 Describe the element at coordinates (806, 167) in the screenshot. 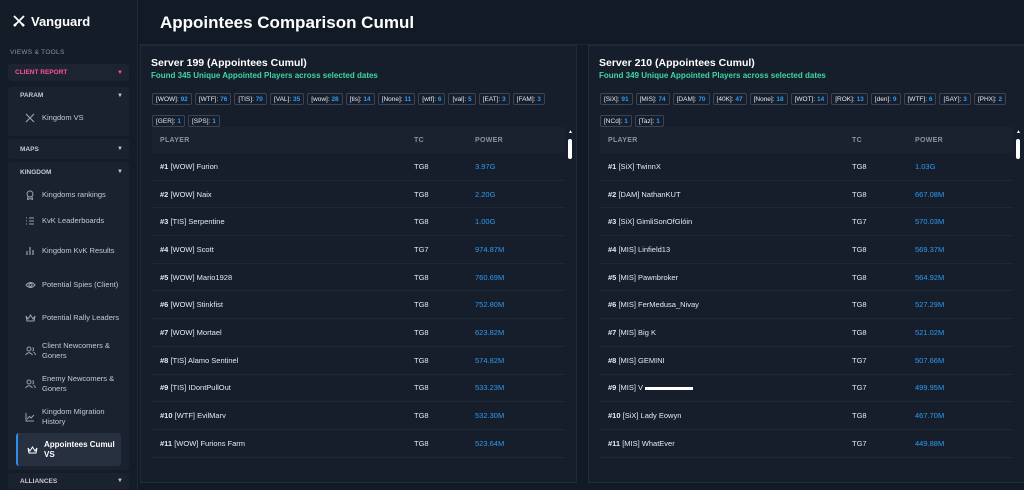

I see `table-row: #1 [SiX] TwinnX TG8 1.03G` at that location.